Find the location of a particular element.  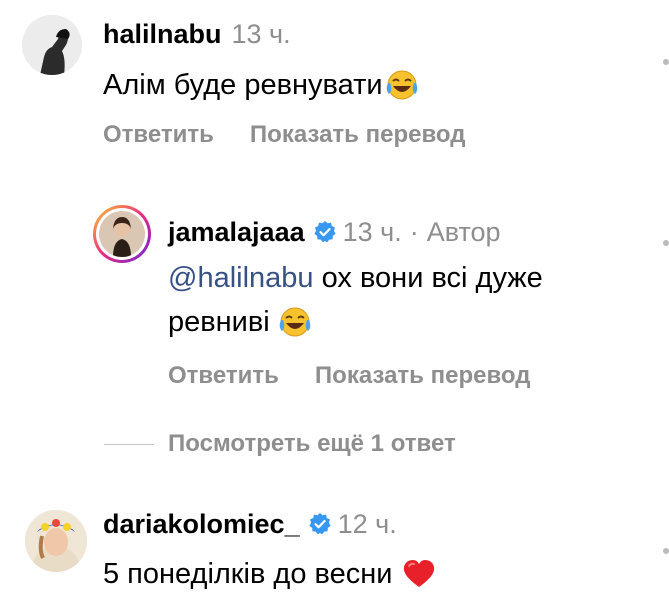

reply-header: jamalajaaa 13 ч. · Автор is located at coordinates (334, 232).